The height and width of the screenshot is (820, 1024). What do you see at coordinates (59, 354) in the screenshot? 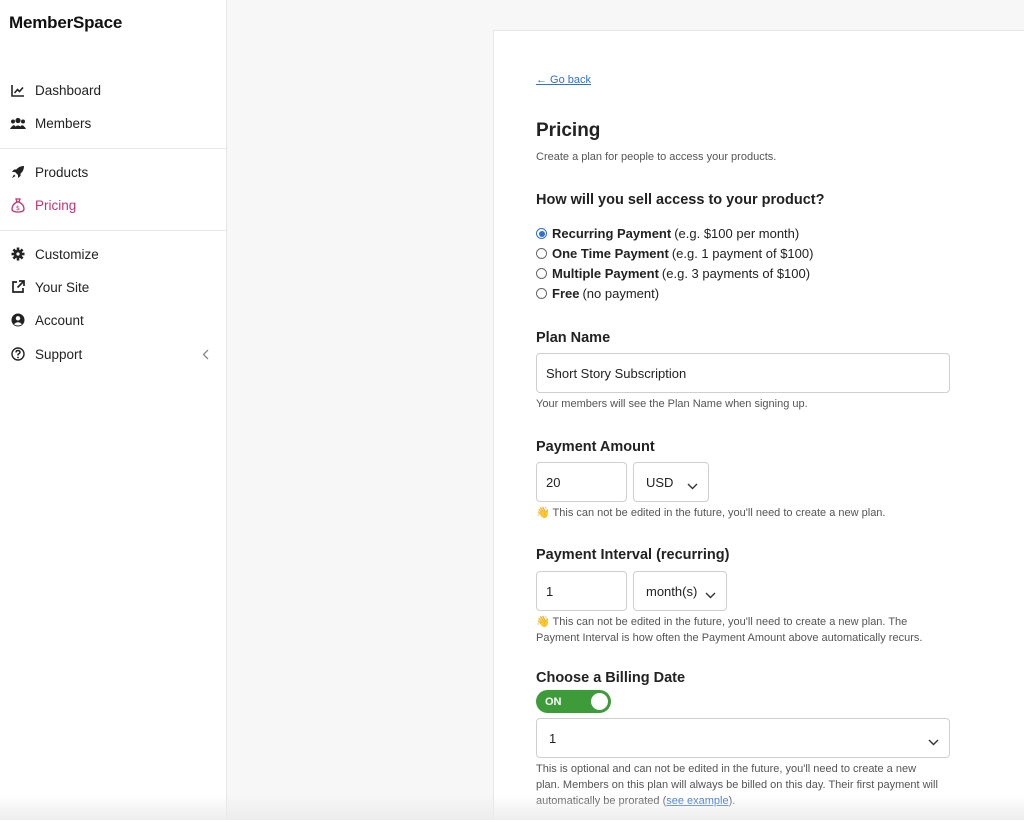
I see `sidebar-item-label: Support` at bounding box center [59, 354].